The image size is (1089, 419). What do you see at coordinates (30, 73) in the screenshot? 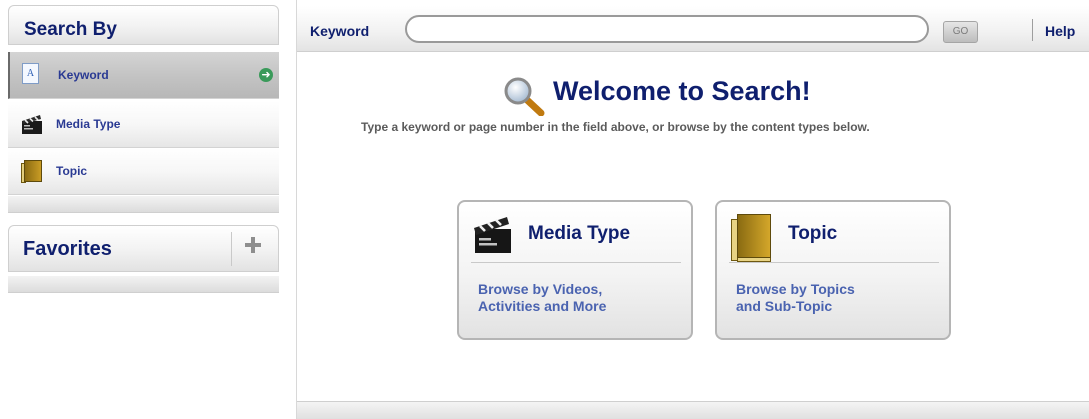
I see `keyword-document-icon: A` at bounding box center [30, 73].